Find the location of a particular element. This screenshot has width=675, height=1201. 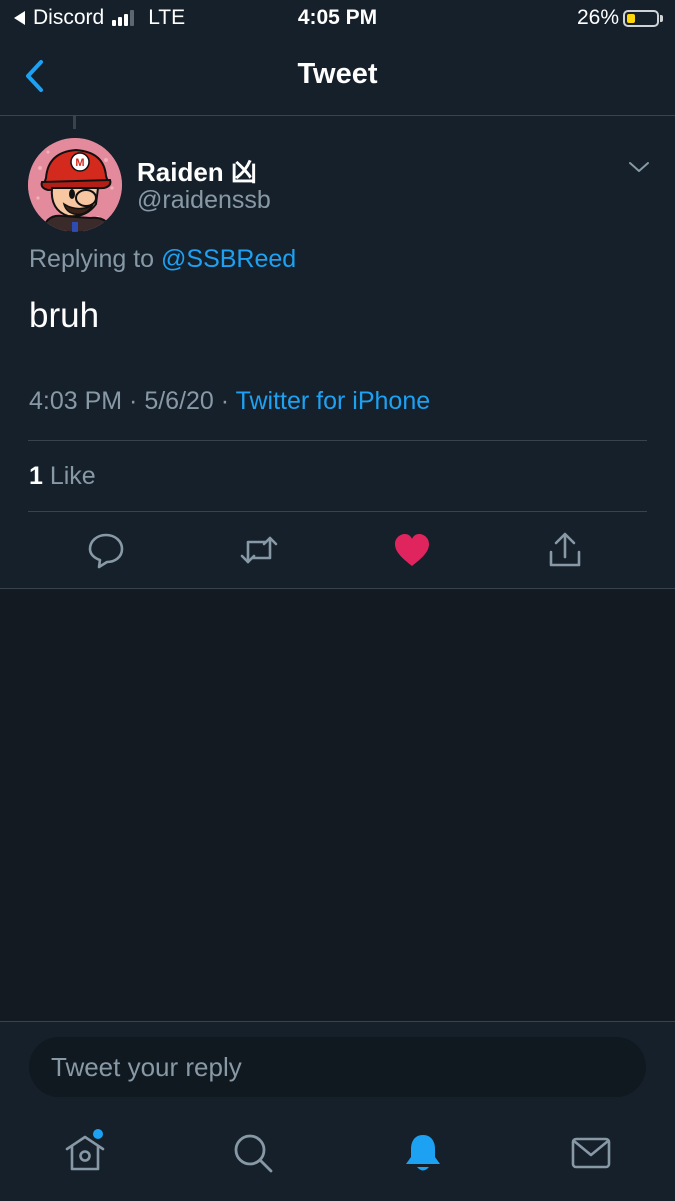

envelope-icon is located at coordinates (591, 1153).